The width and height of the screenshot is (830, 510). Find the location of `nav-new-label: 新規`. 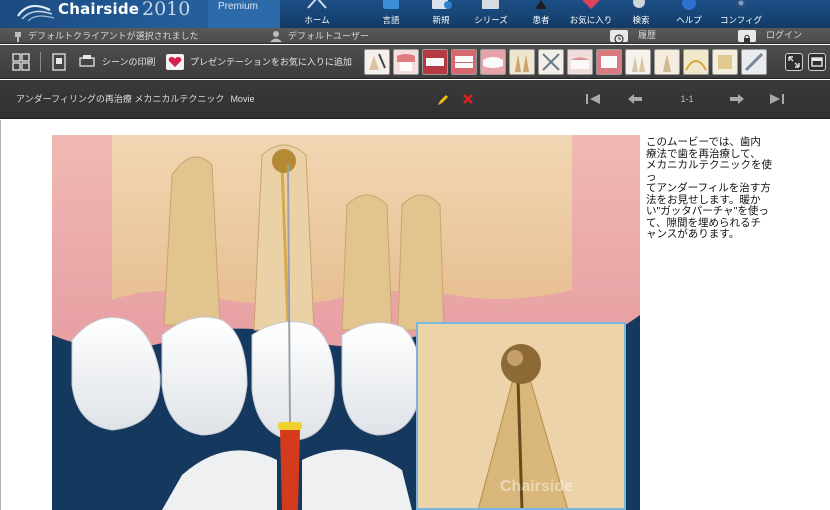

nav-new-label: 新規 is located at coordinates (441, 20).